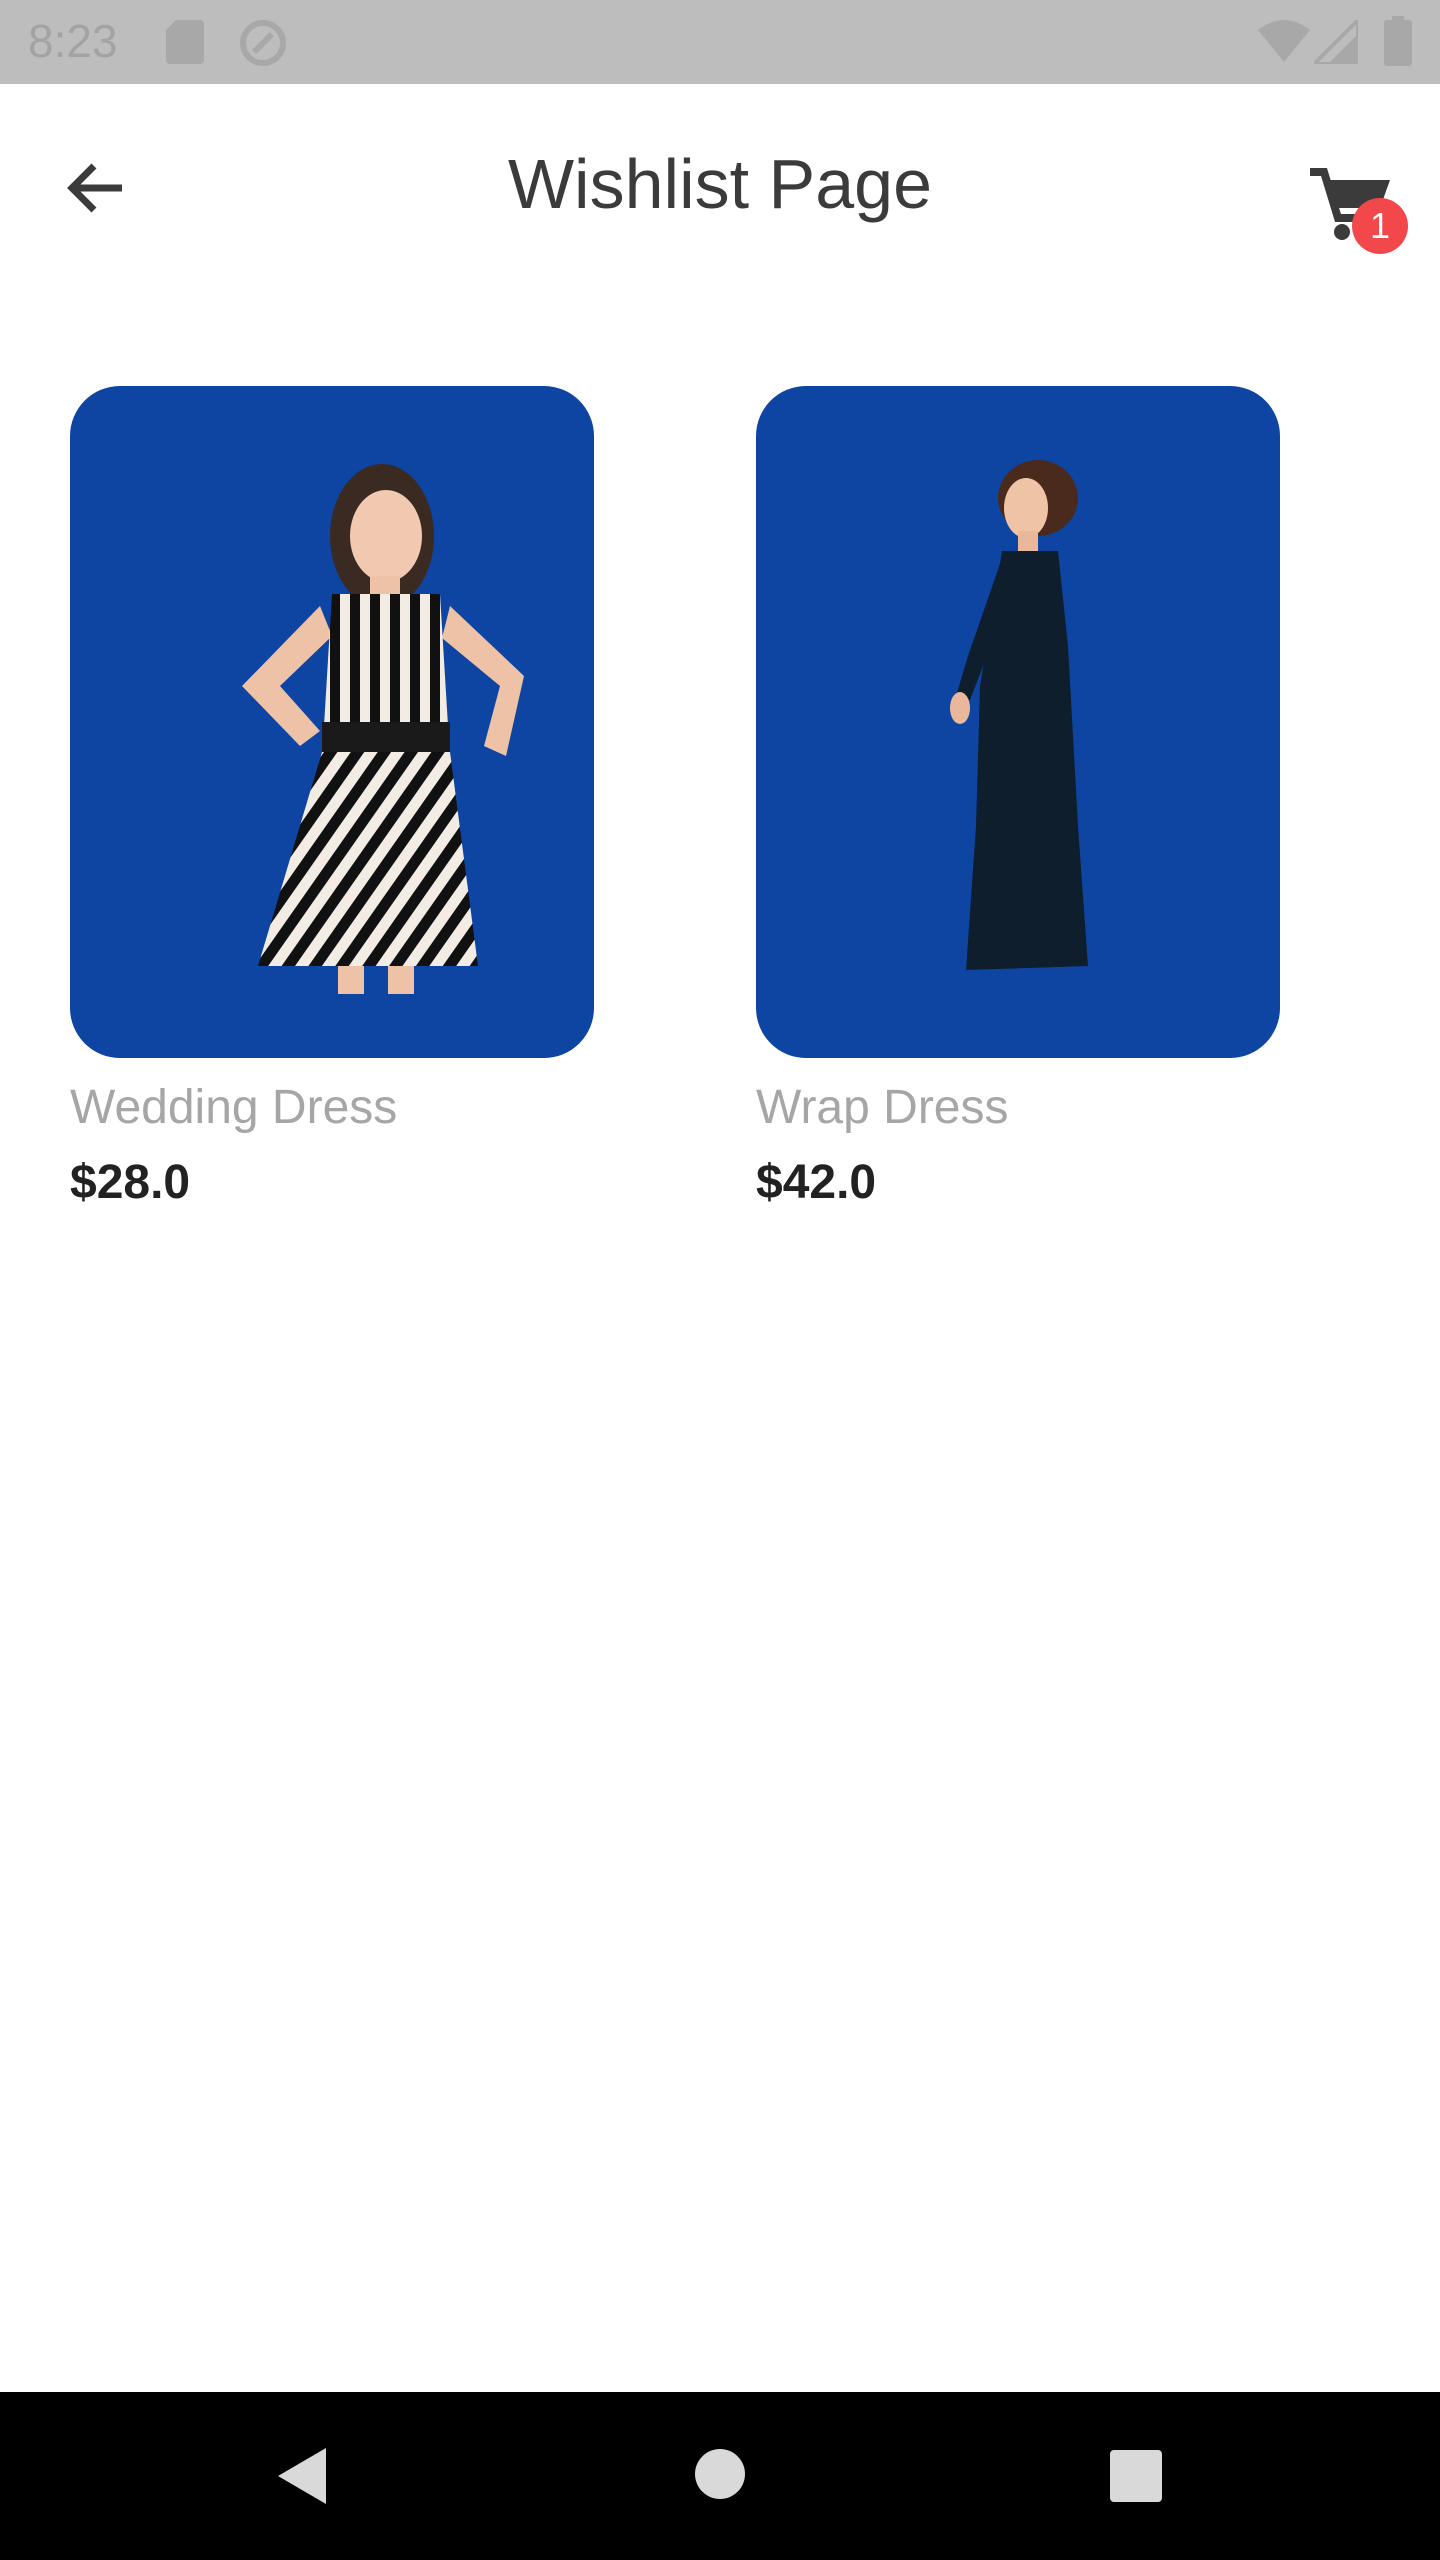 The height and width of the screenshot is (2560, 1440). I want to click on striped-dress-model-image, so click(383, 729).